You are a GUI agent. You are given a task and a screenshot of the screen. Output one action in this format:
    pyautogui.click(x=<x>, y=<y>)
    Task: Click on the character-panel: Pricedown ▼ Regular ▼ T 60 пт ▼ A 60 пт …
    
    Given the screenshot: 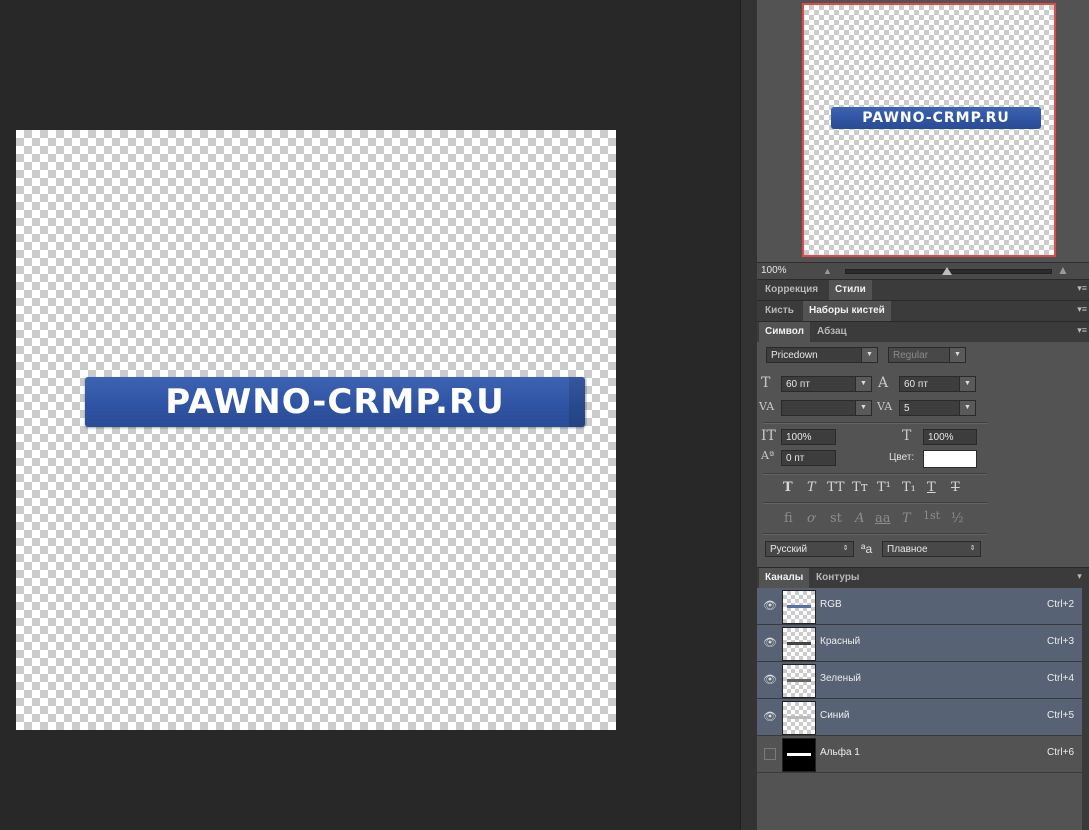 What is the action you would take?
    pyautogui.click(x=923, y=456)
    